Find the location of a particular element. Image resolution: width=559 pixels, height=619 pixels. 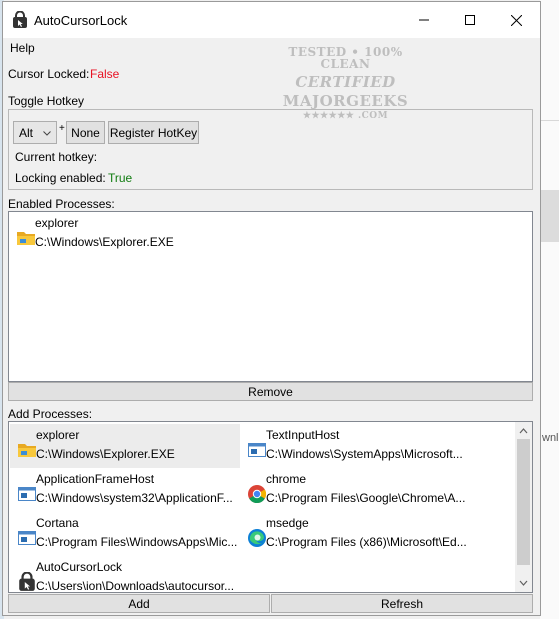

process-name: msedge is located at coordinates (287, 523).